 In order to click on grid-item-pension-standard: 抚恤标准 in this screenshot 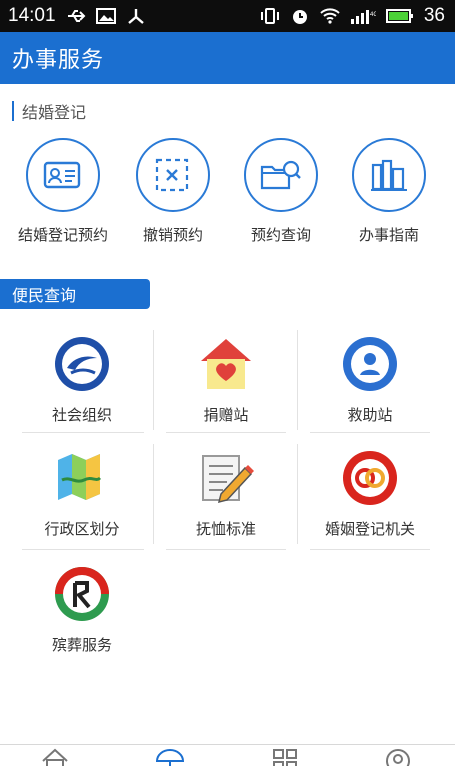, I will do `click(226, 493)`.